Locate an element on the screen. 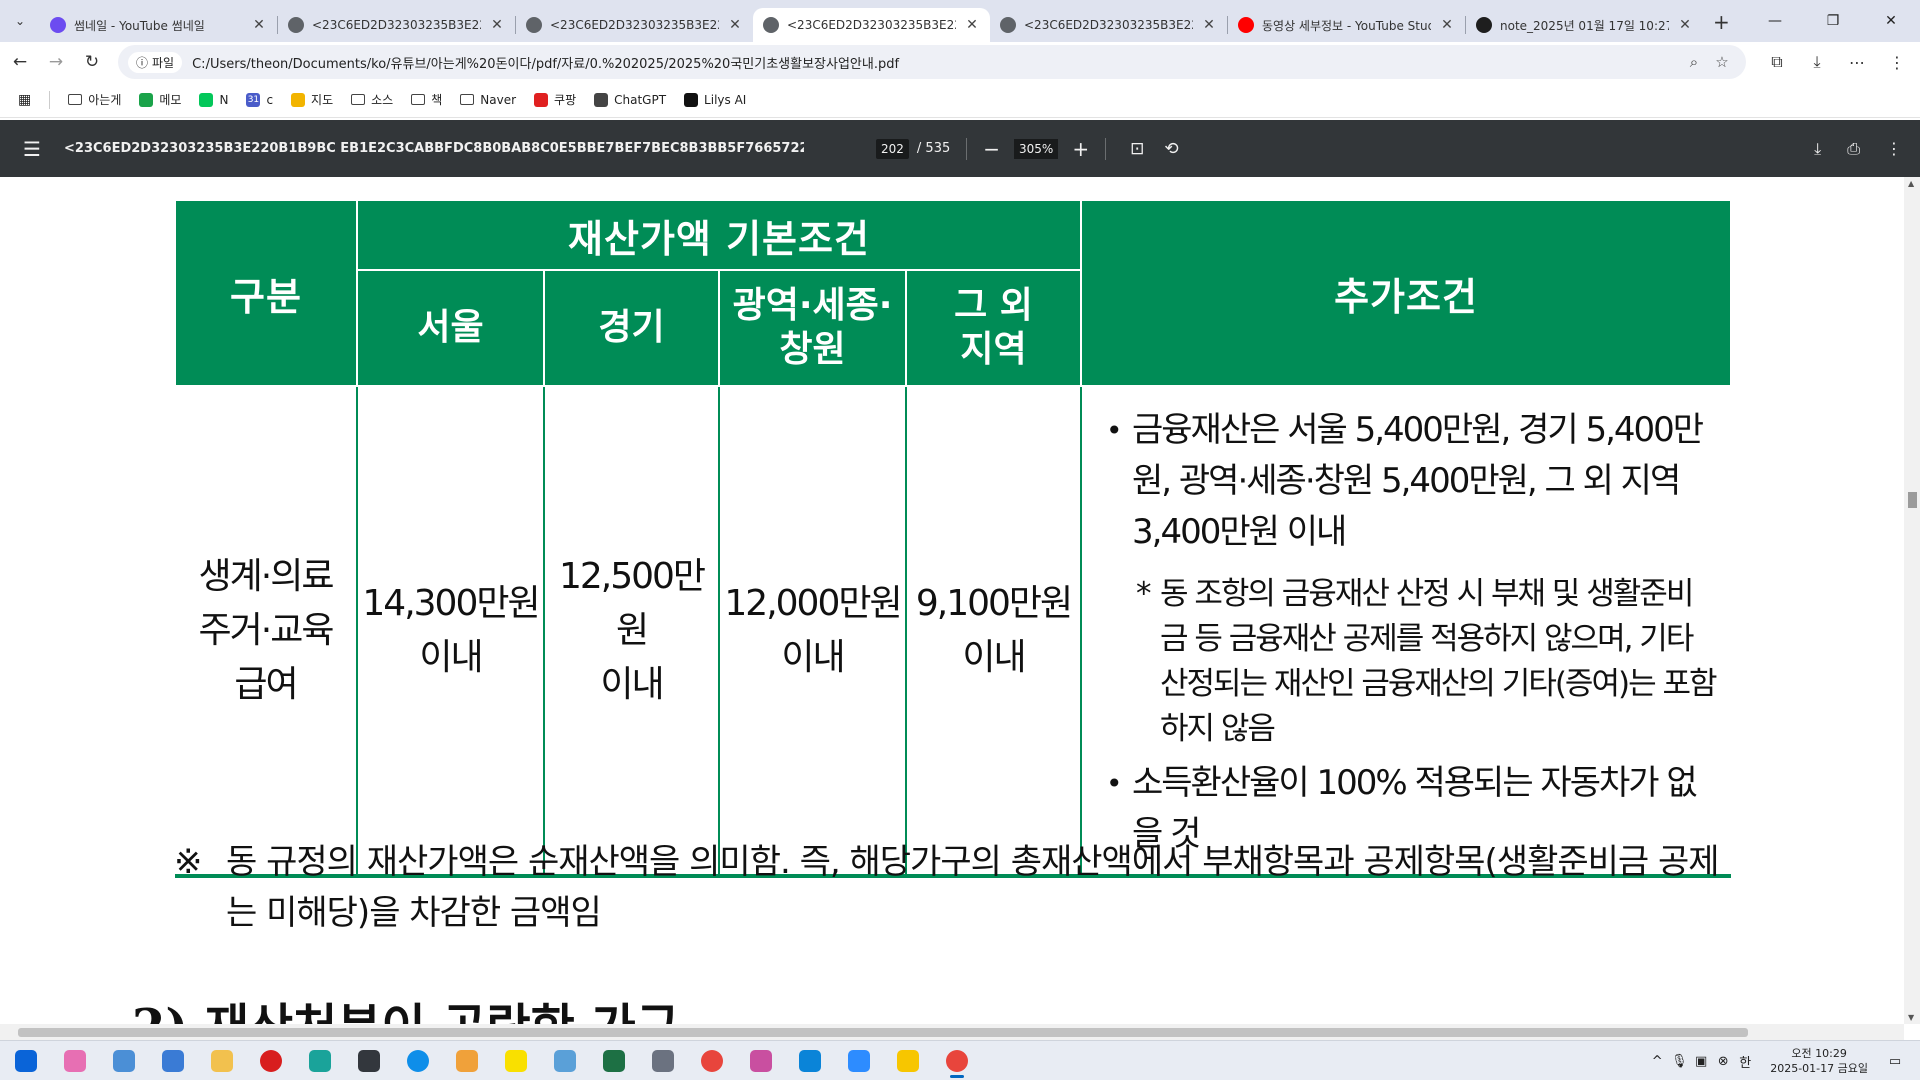  pdf-more-icon: ⋮ is located at coordinates (1894, 149).